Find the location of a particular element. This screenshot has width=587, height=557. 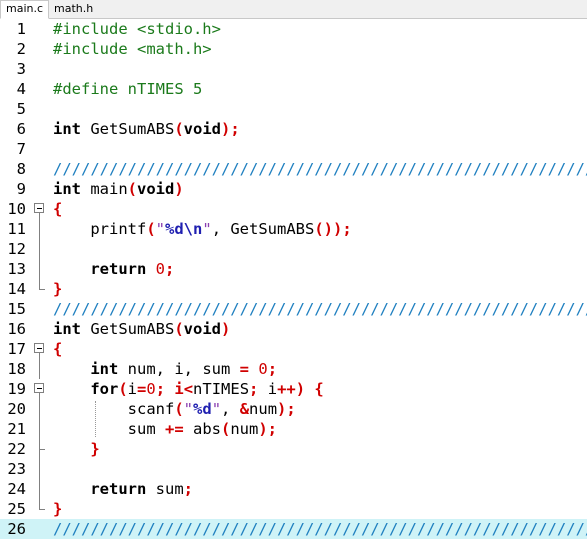

line-number: 6 is located at coordinates (21, 129).